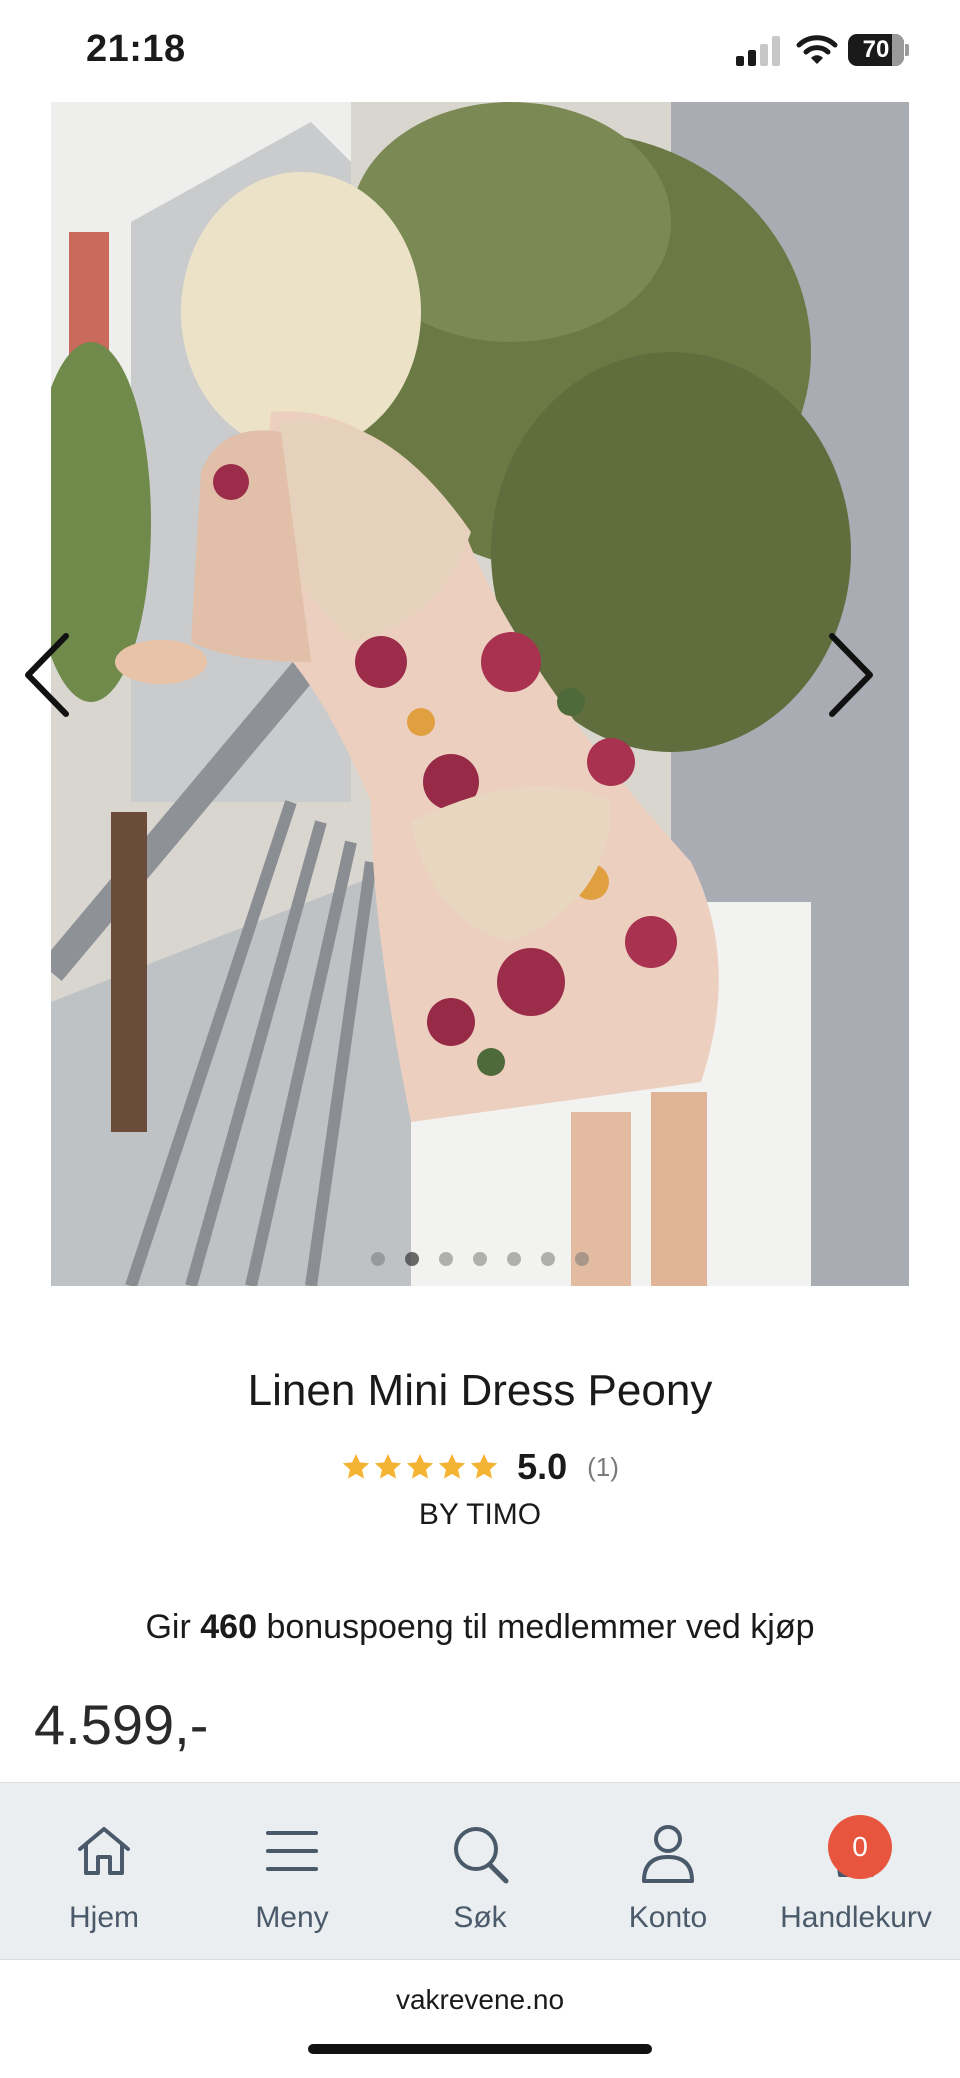 This screenshot has height=2078, width=960. I want to click on url-text: vakrevene.no, so click(480, 2000).